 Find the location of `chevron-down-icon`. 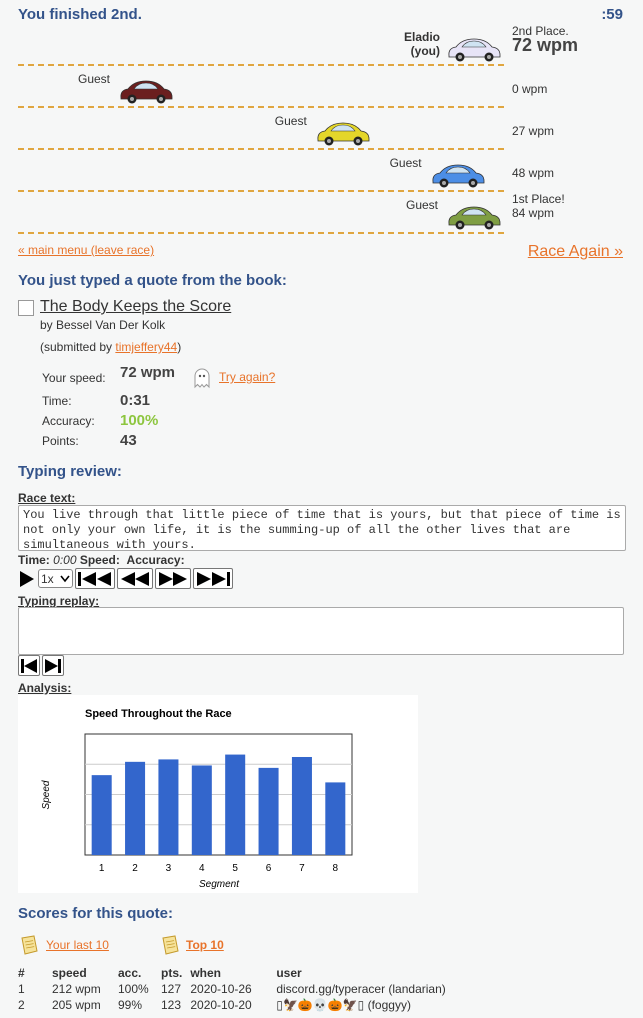

chevron-down-icon is located at coordinates (65, 578).